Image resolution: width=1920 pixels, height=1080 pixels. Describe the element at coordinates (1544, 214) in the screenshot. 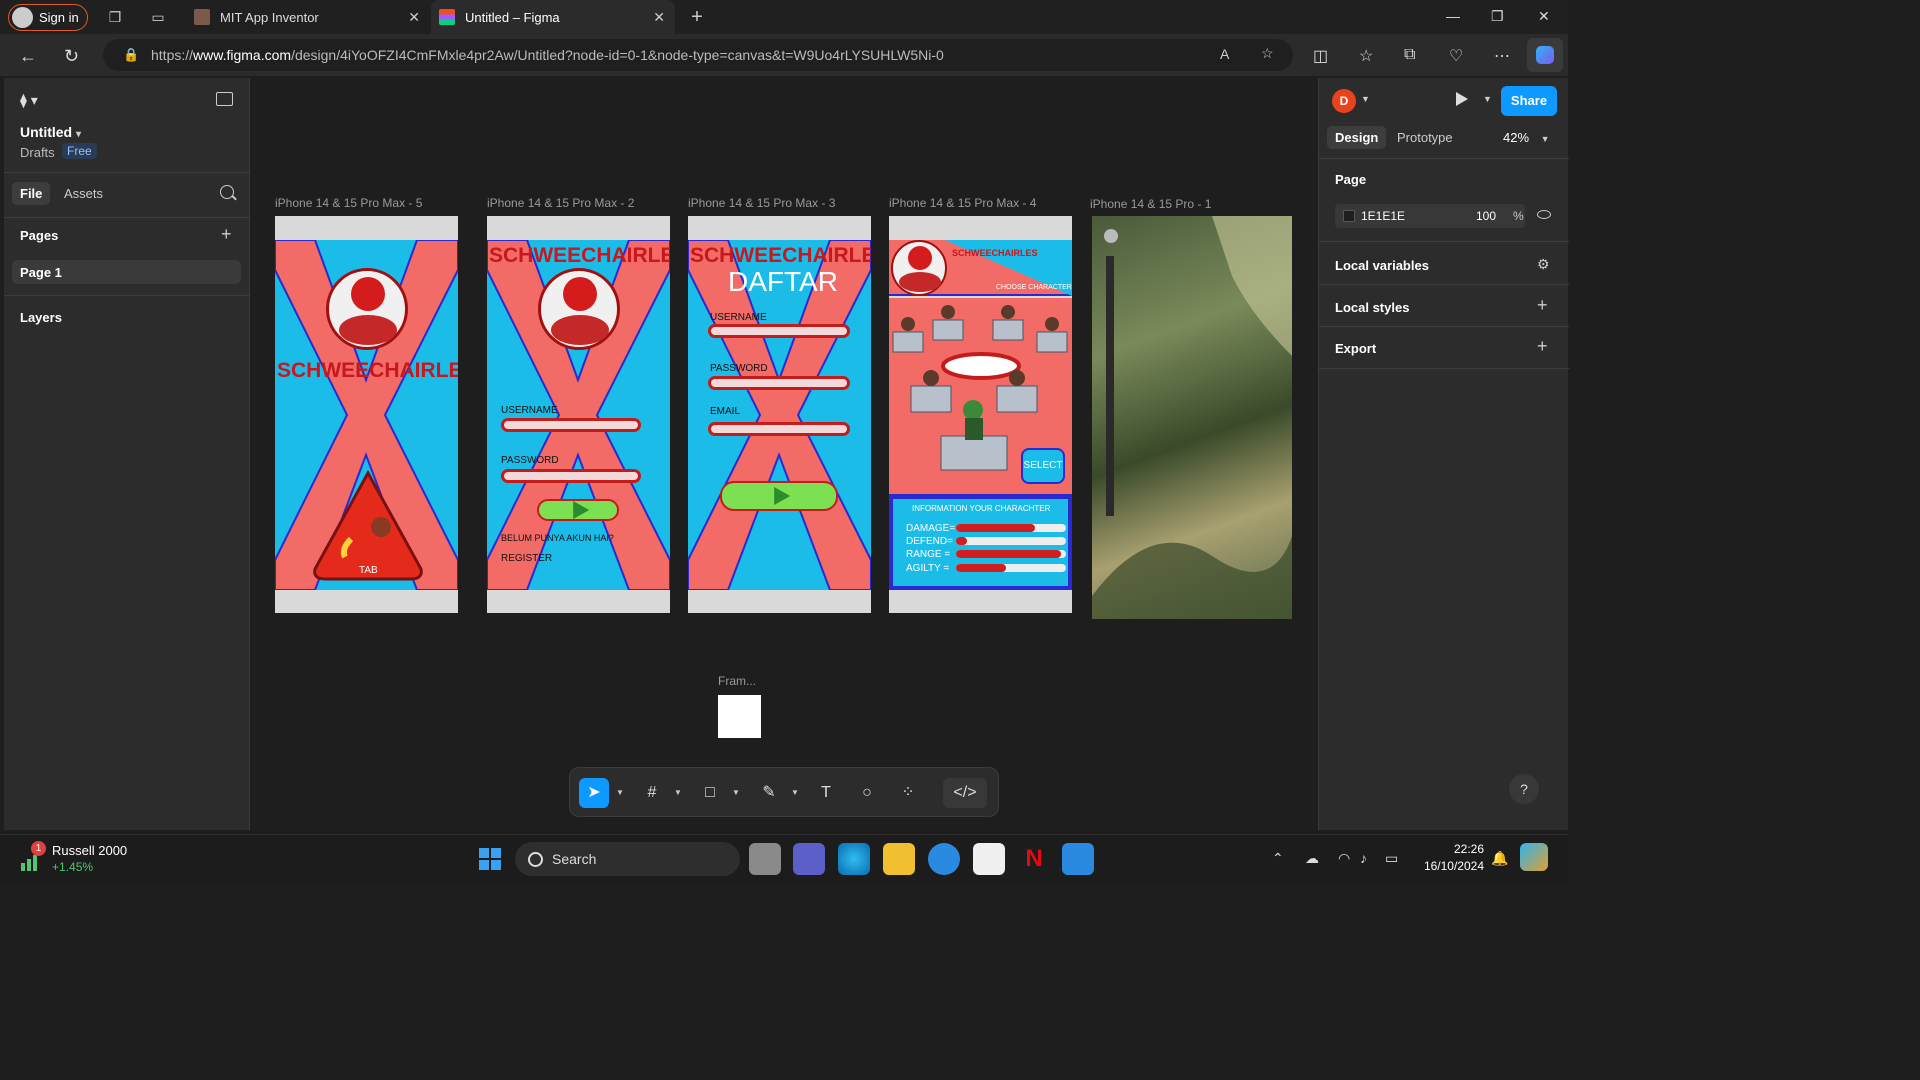

I see `visibility-eye-icon` at that location.